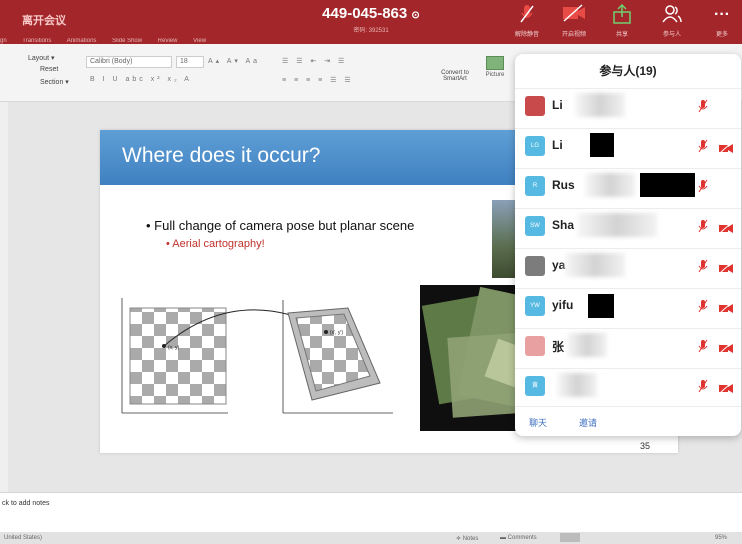  What do you see at coordinates (504, 538) in the screenshot?
I see `comment-icon: ▬` at bounding box center [504, 538].